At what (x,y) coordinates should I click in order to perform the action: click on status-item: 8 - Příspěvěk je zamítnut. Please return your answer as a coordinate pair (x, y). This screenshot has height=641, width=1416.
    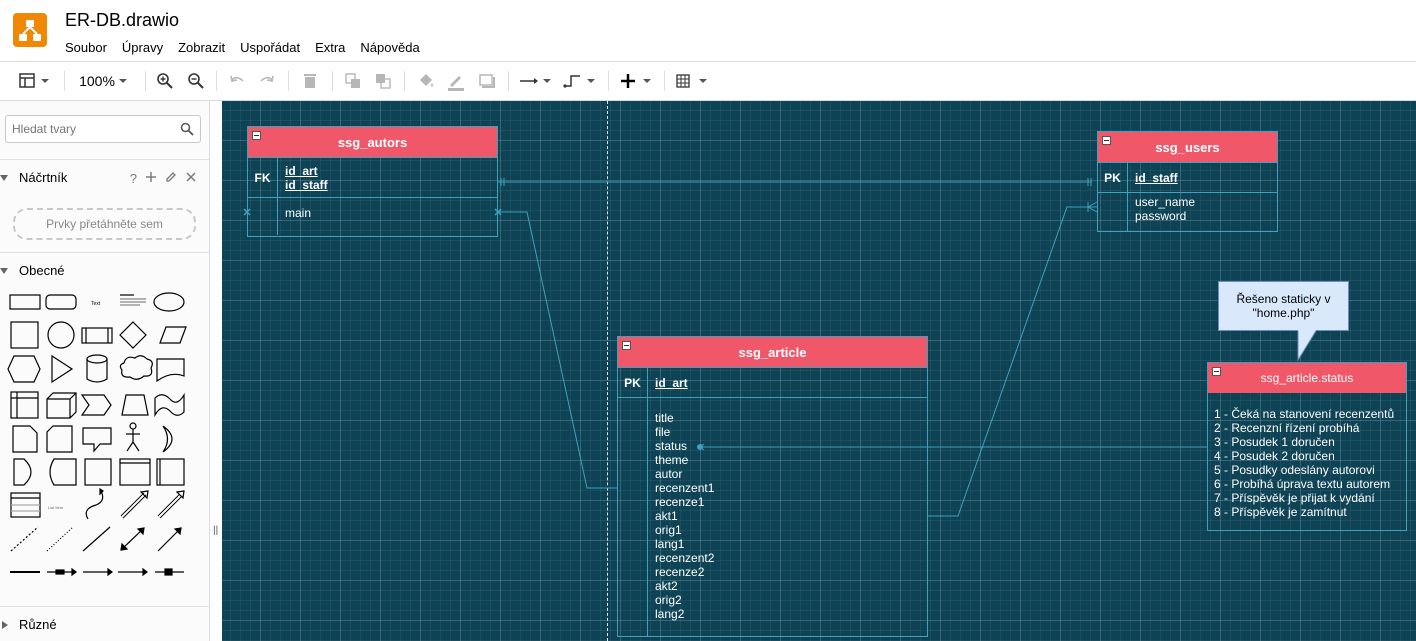
    Looking at the image, I should click on (1280, 512).